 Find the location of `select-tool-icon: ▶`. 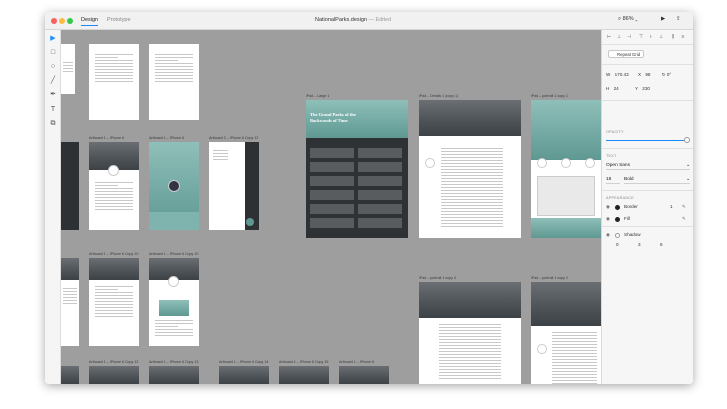

select-tool-icon: ▶ is located at coordinates (53, 39).